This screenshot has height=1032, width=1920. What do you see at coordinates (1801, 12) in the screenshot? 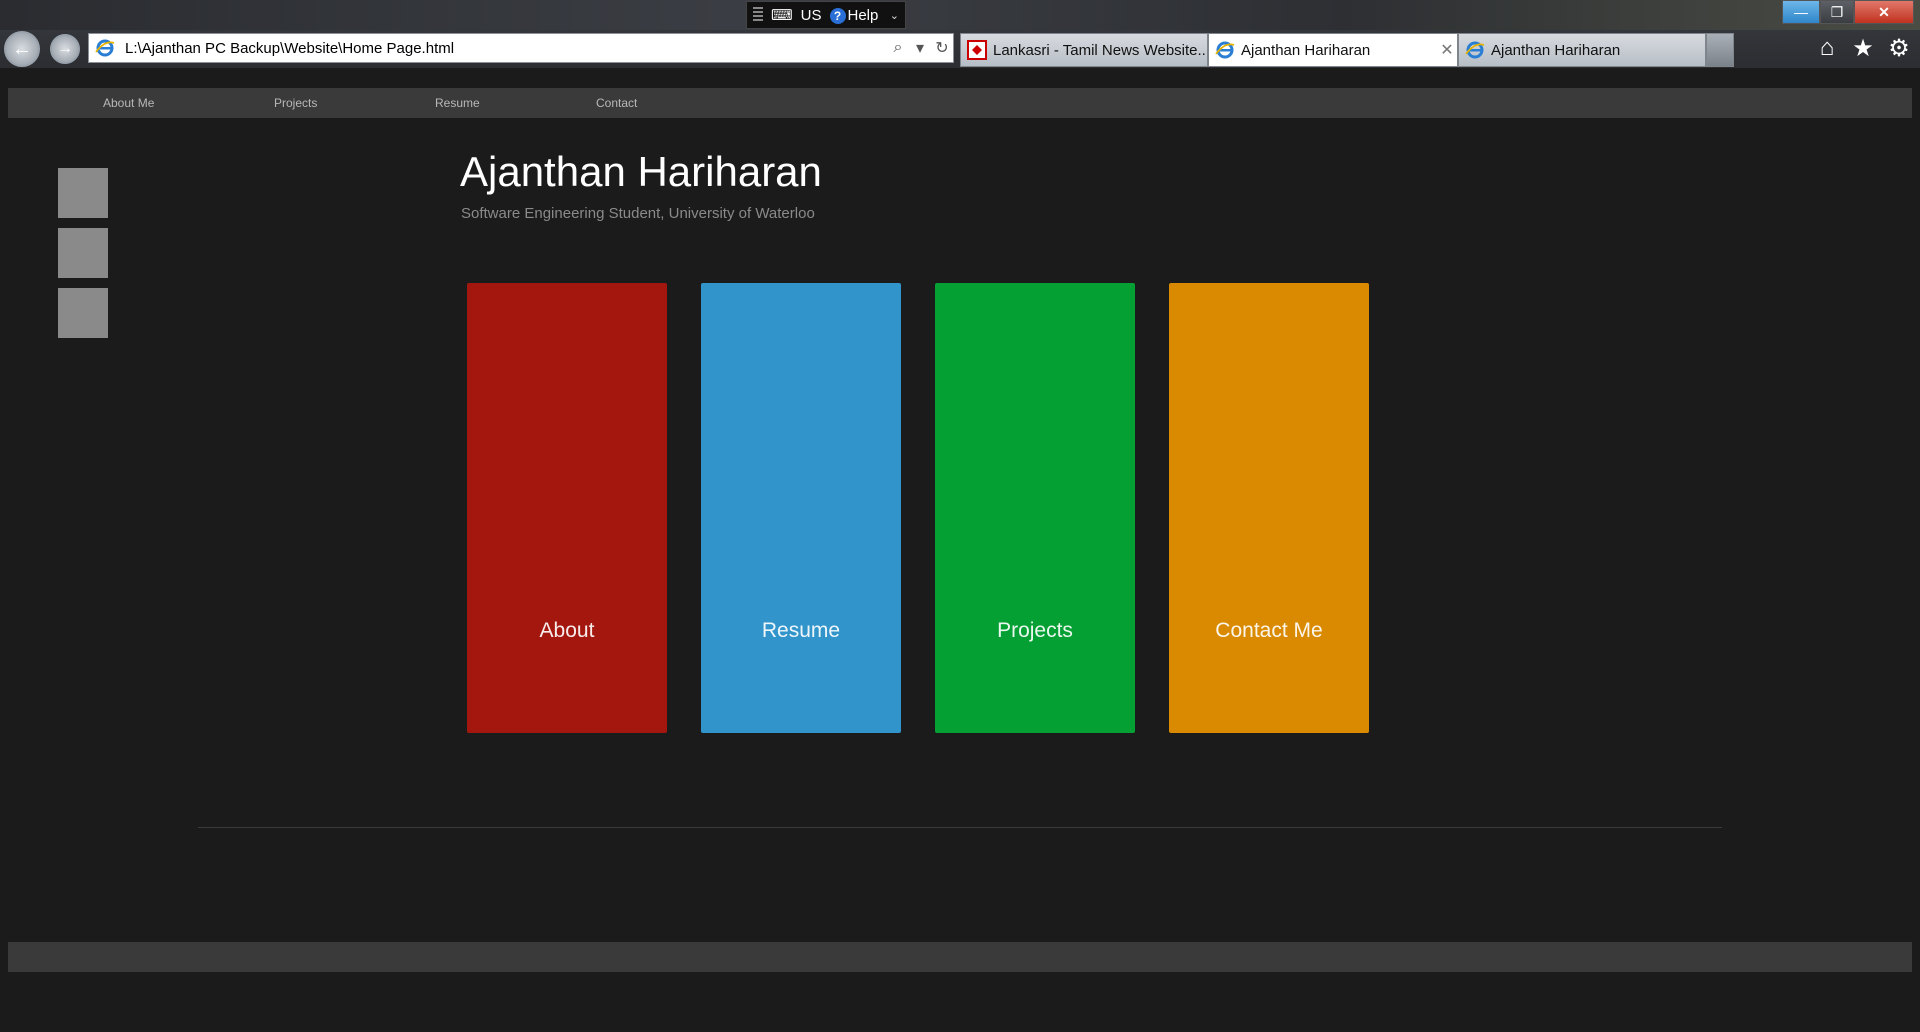
I see `minimize-button: —` at bounding box center [1801, 12].